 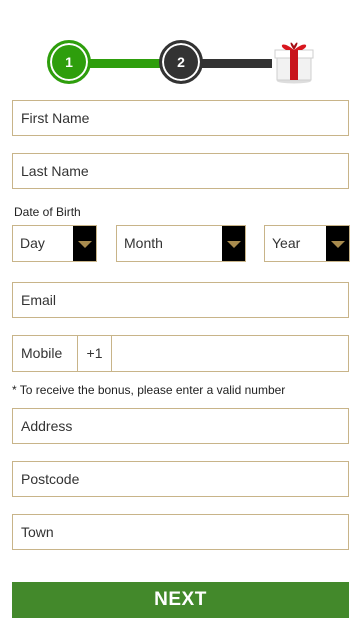 I want to click on month-select: Month, so click(x=181, y=243).